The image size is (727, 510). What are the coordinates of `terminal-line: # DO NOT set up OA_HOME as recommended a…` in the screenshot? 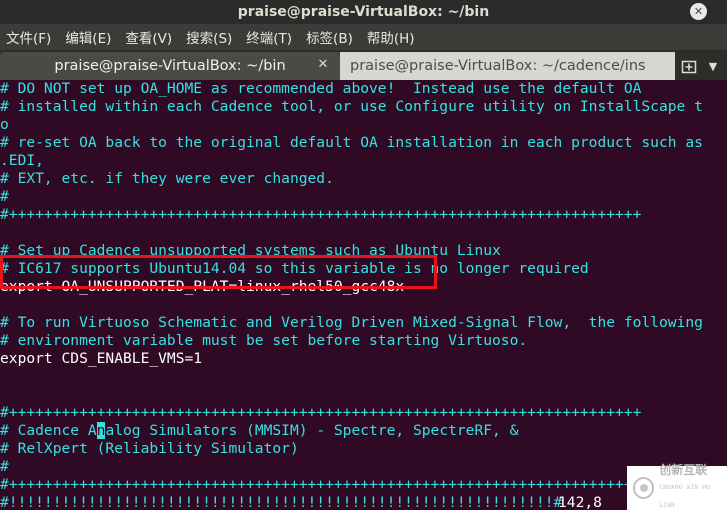 It's located at (321, 88).